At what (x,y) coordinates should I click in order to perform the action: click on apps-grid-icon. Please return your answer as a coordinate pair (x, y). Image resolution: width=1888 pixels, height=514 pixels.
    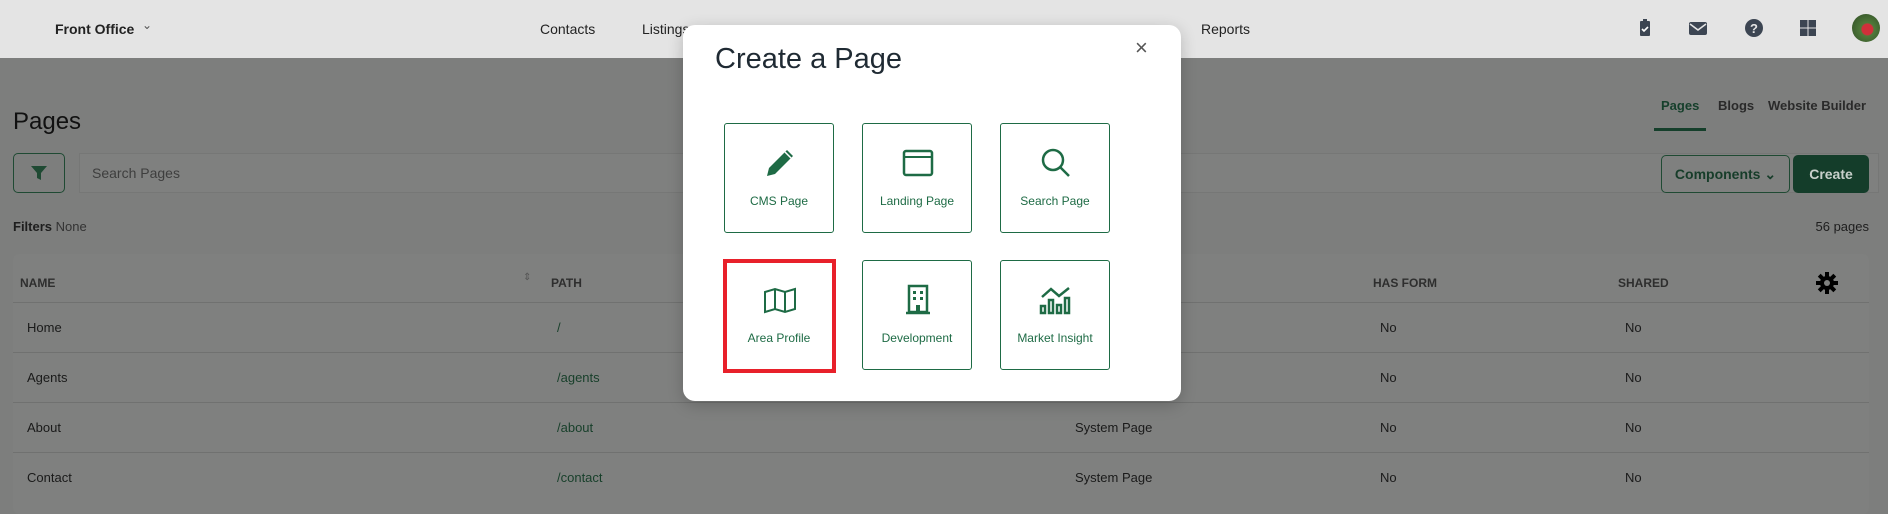
    Looking at the image, I should click on (1808, 28).